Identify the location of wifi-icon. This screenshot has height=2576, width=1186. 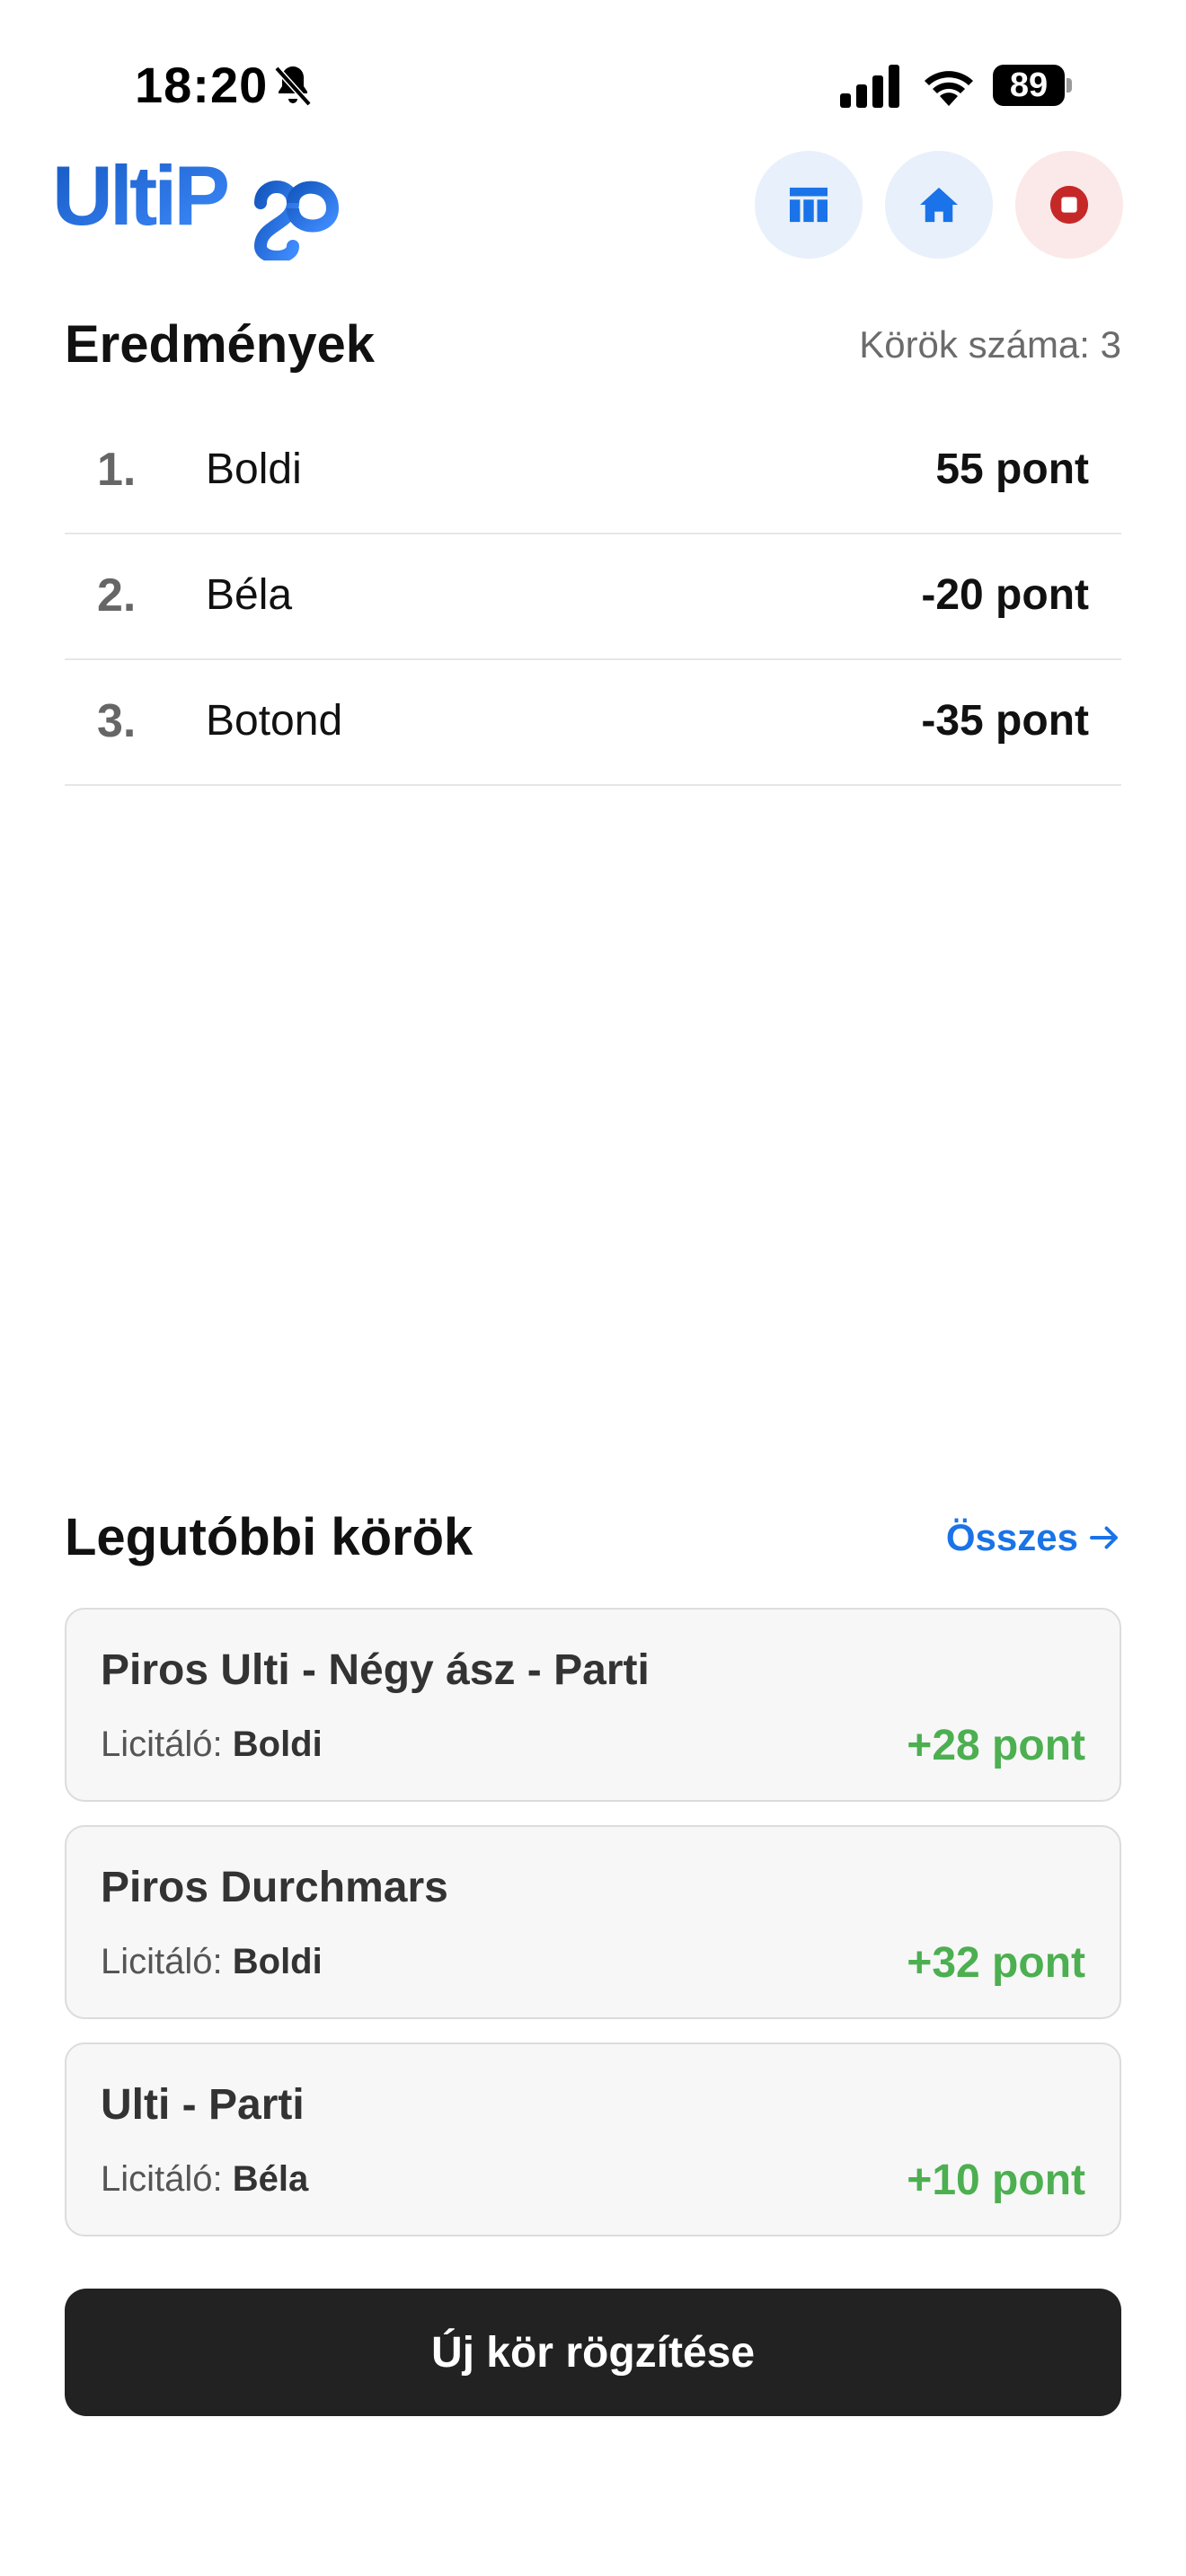
(949, 88).